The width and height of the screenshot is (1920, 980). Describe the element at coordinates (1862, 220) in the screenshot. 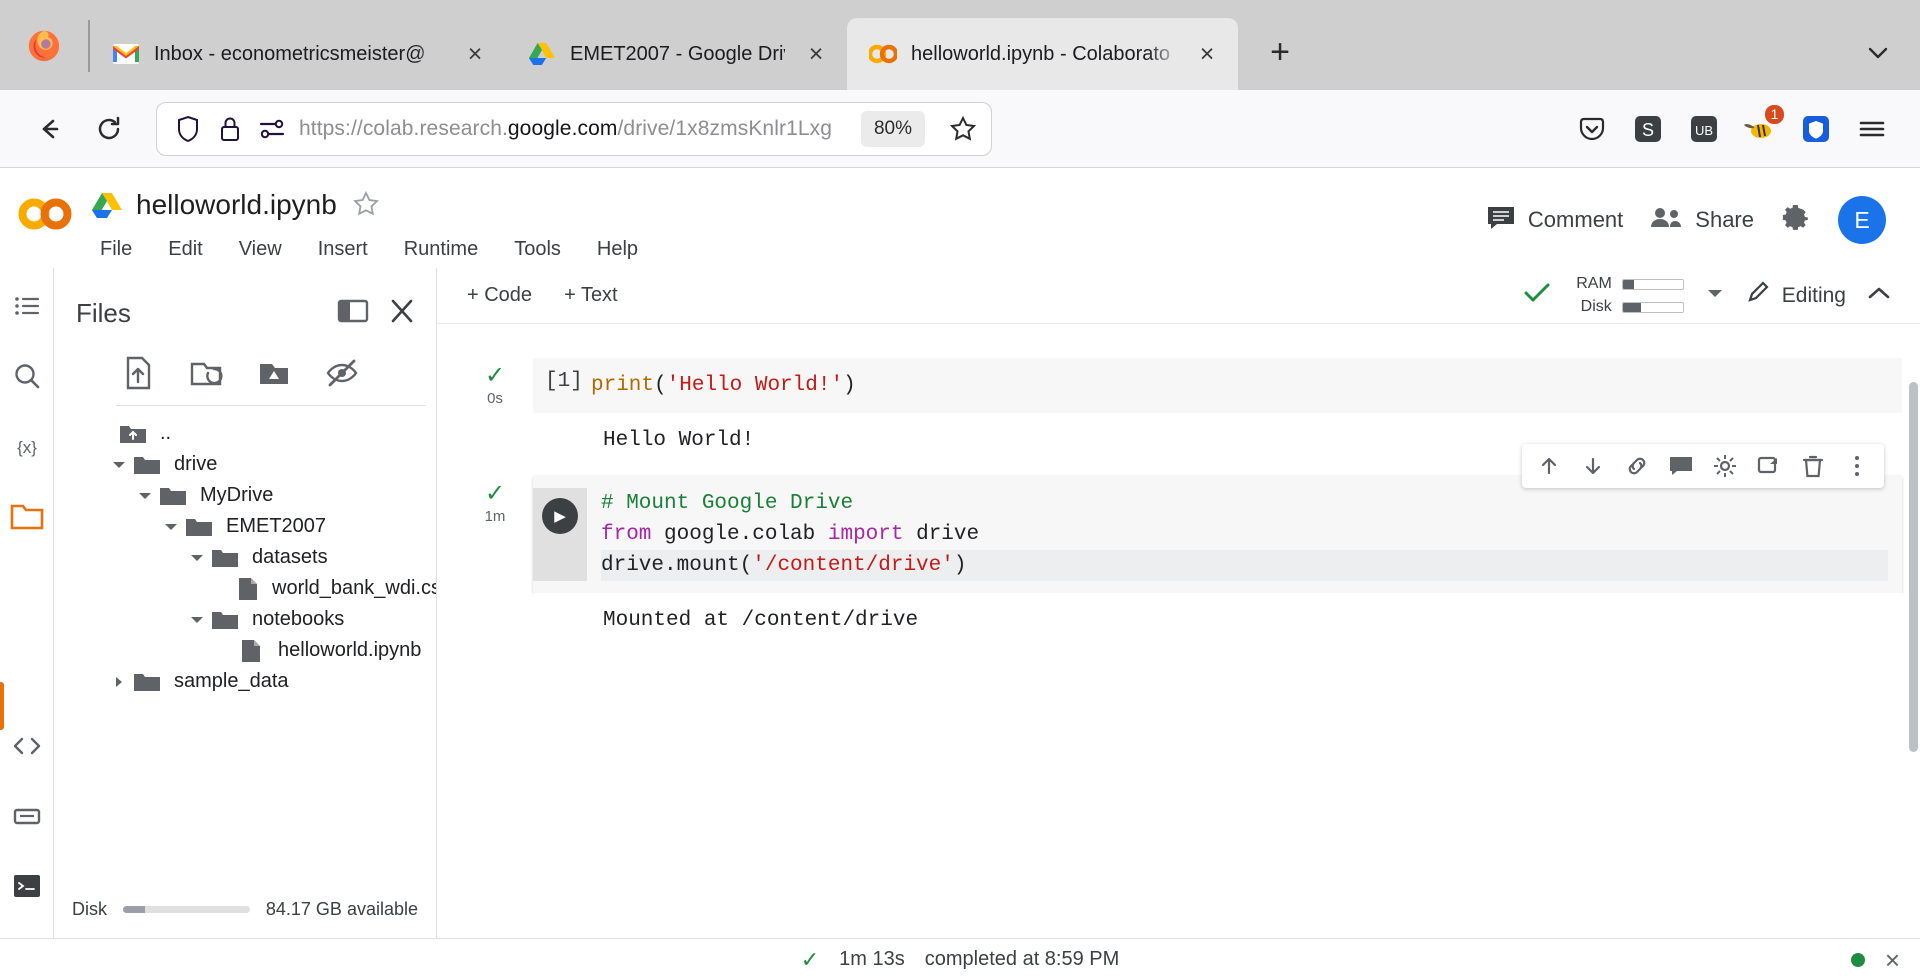

I see `avatar: E` at that location.